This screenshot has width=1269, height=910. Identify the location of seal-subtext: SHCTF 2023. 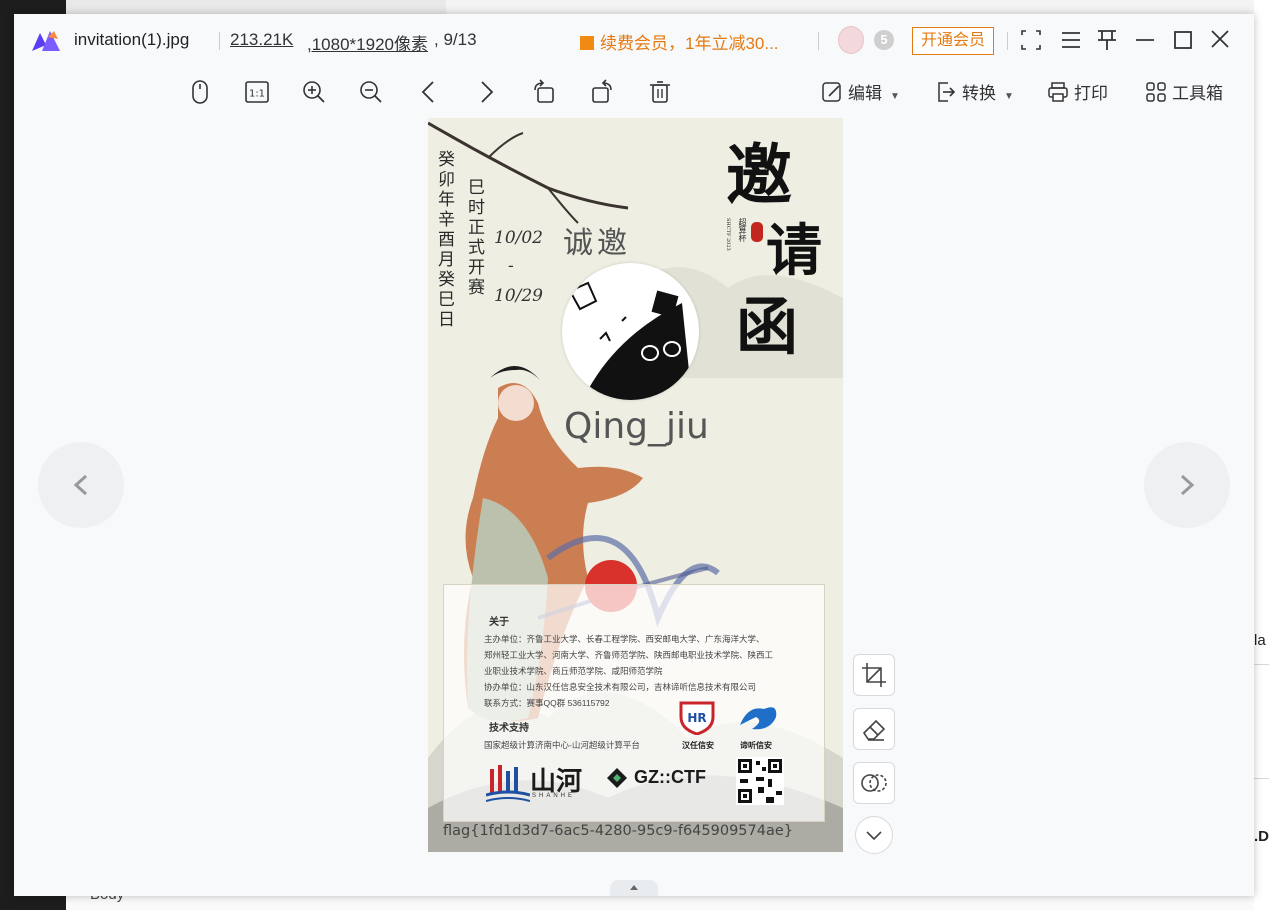
(728, 234).